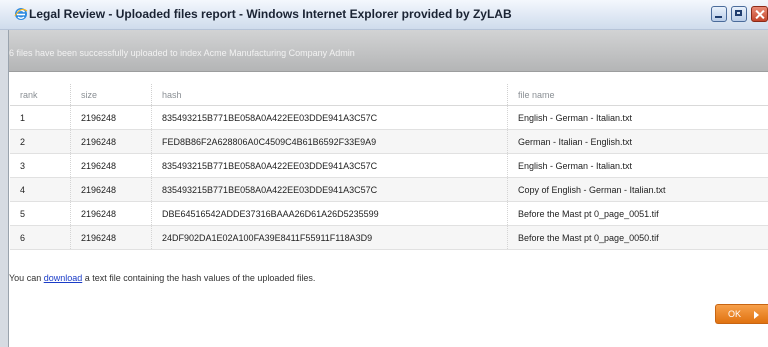  Describe the element at coordinates (637, 141) in the screenshot. I see `cell-file-name: German - Italian - English.txt` at that location.